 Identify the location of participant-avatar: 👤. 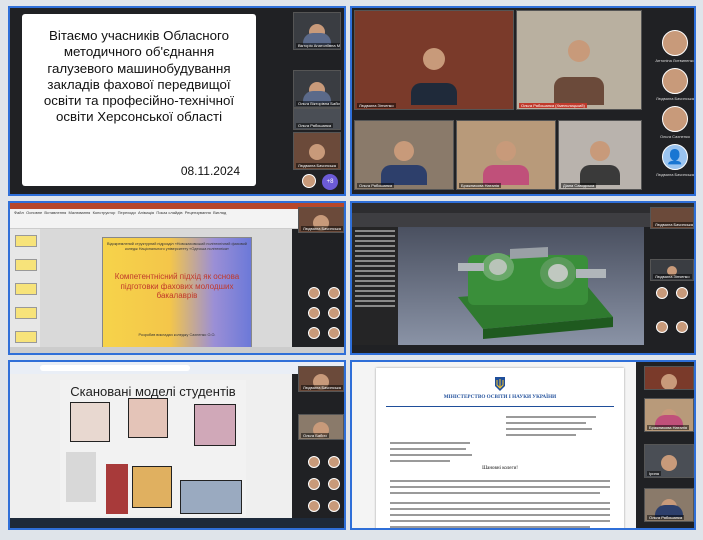
(675, 157).